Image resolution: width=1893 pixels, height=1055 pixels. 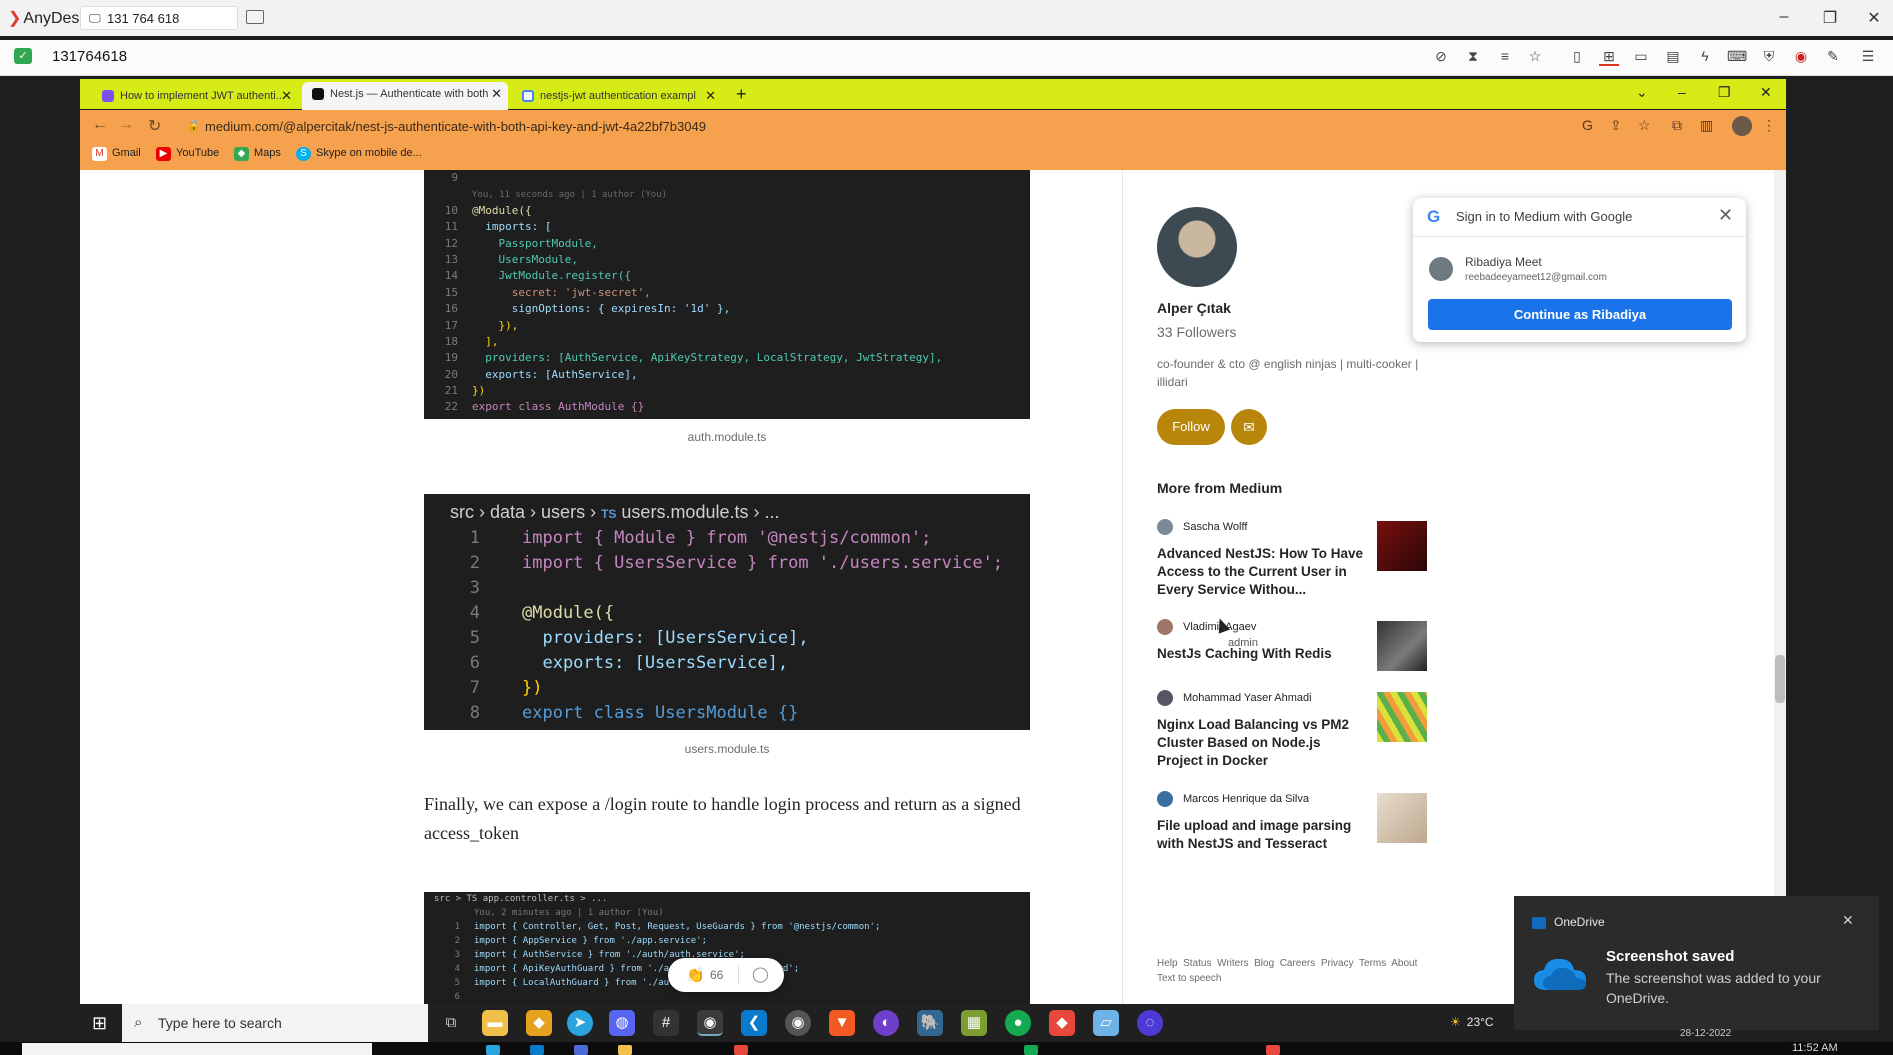 What do you see at coordinates (1189, 978) in the screenshot?
I see `footer-link: Text to speech` at bounding box center [1189, 978].